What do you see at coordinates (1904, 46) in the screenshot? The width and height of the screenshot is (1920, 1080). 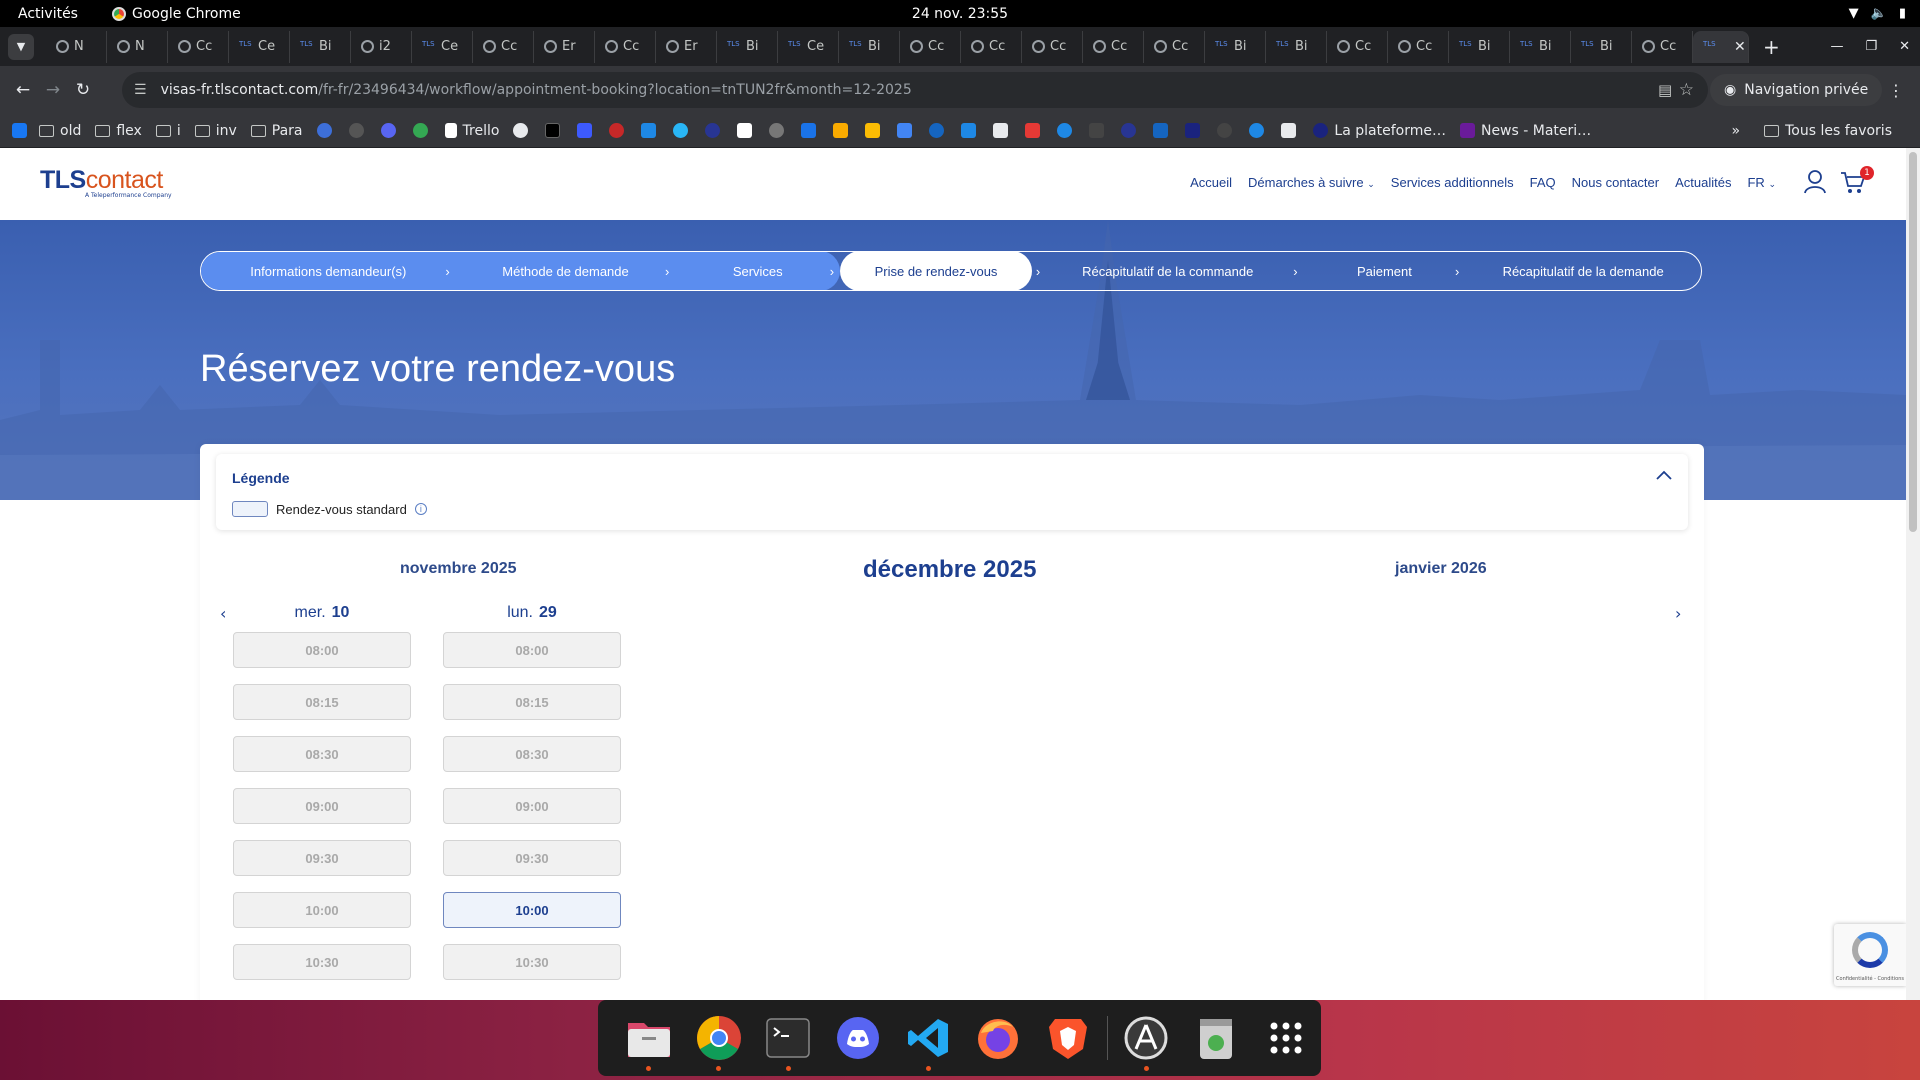 I see `close-window-button: ✕` at bounding box center [1904, 46].